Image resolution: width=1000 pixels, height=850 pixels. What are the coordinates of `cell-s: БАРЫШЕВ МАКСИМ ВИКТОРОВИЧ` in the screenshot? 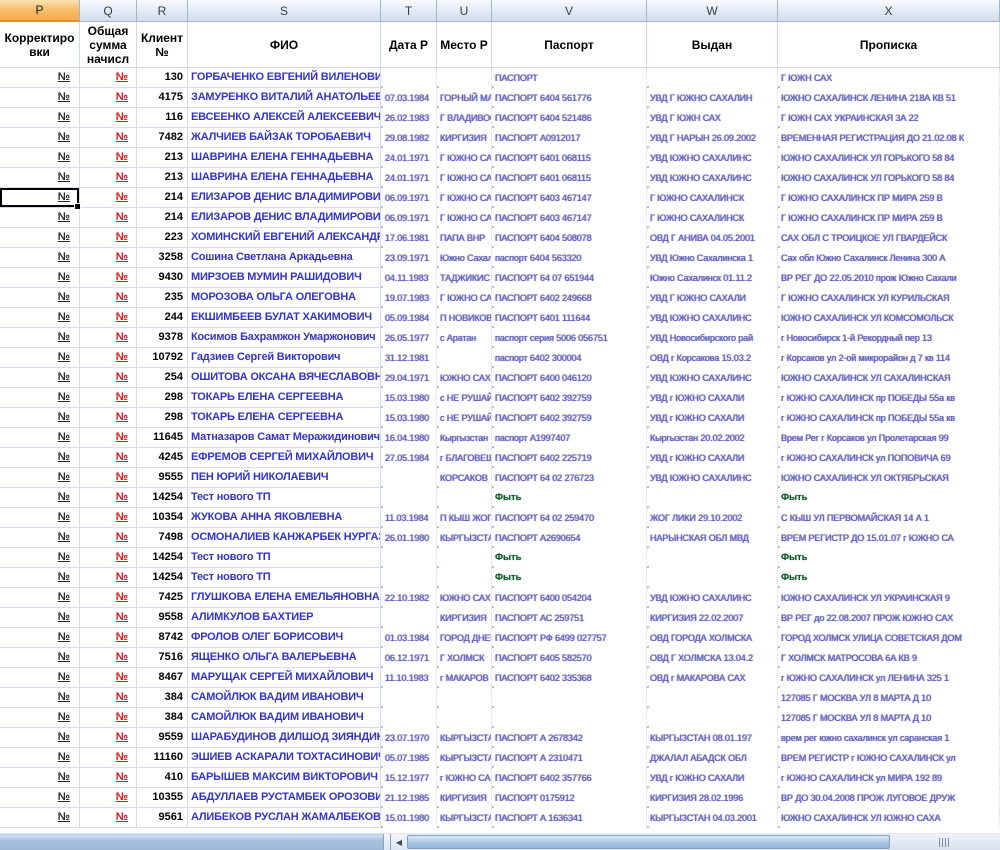 It's located at (284, 778).